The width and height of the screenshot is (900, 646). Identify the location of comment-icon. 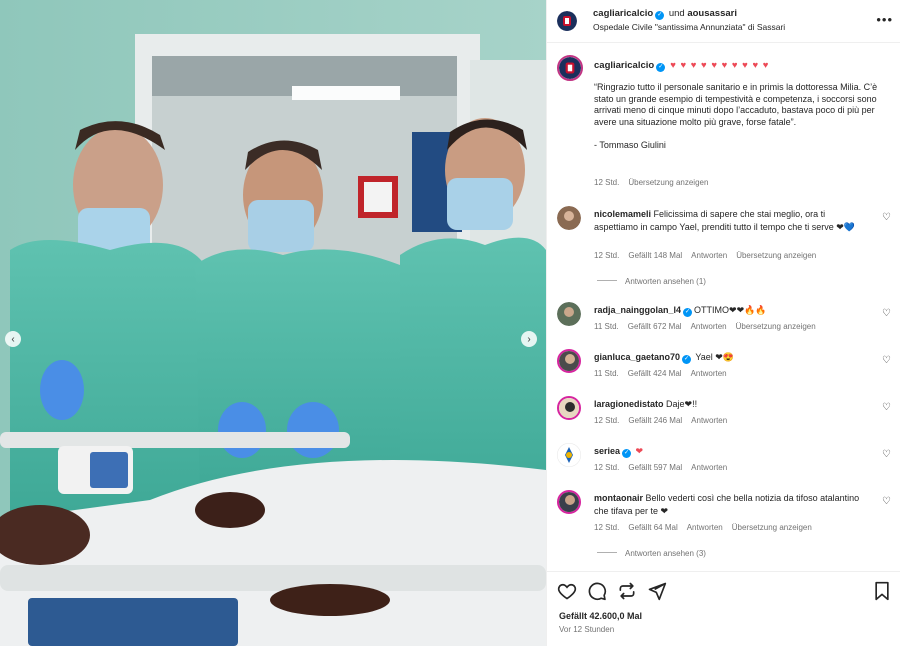
(597, 591).